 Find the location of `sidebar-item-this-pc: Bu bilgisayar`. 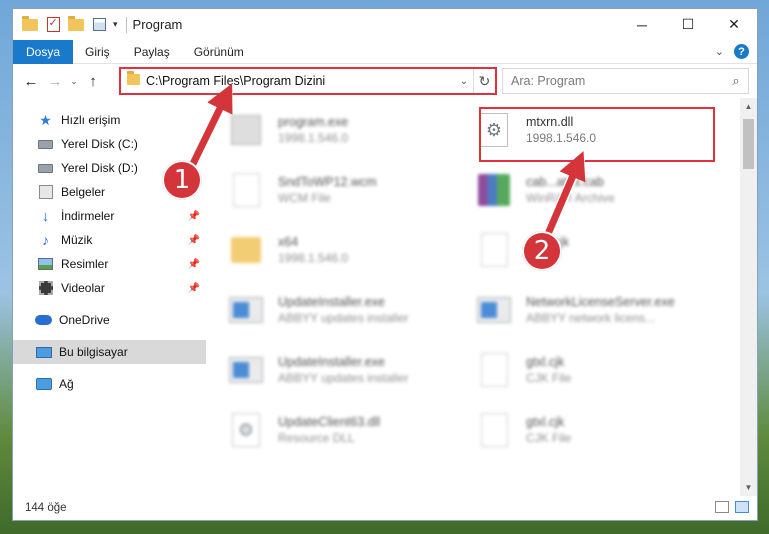

sidebar-item-this-pc: Bu bilgisayar is located at coordinates (109, 352).